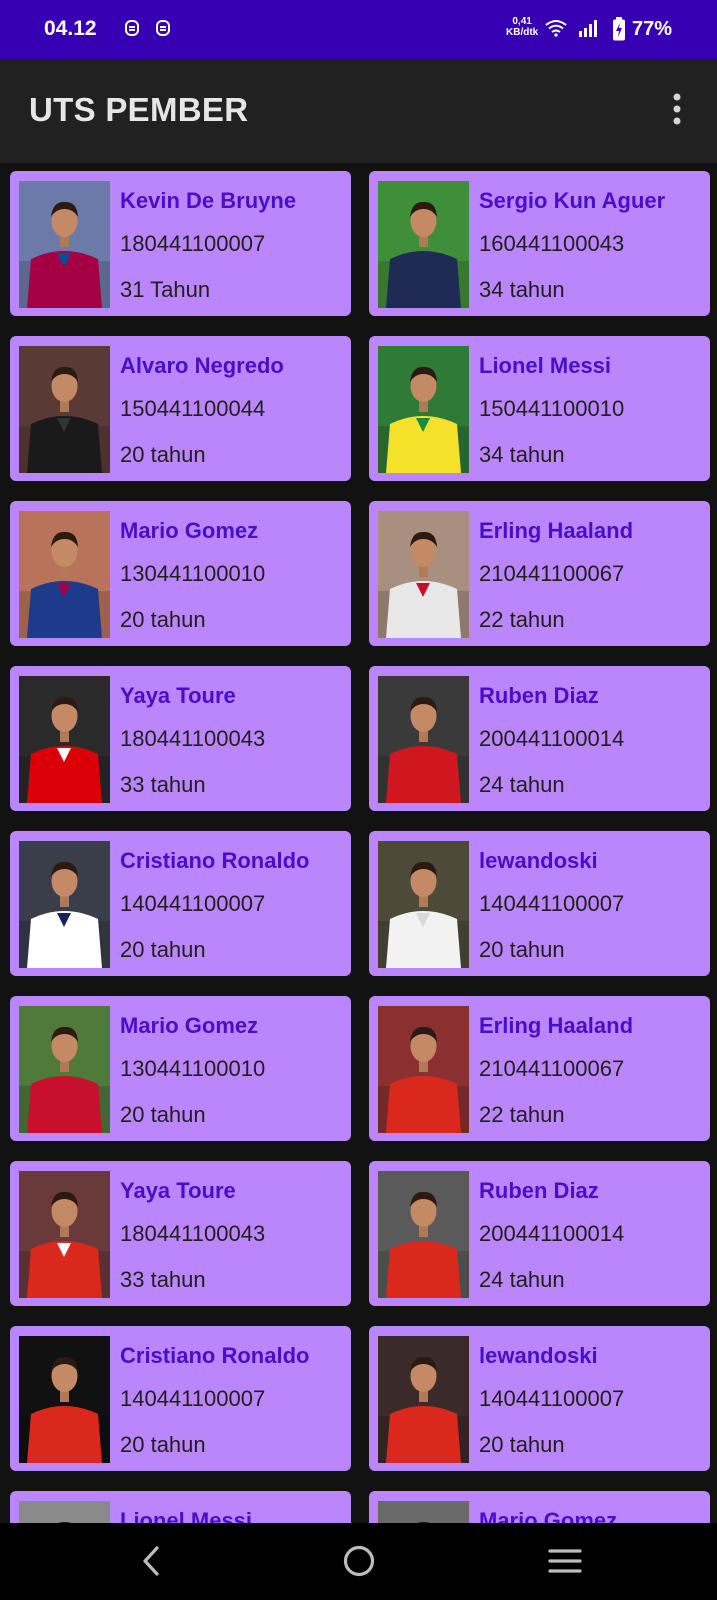 This screenshot has width=717, height=1600. I want to click on player-name: Kevin De Bruyne, so click(208, 200).